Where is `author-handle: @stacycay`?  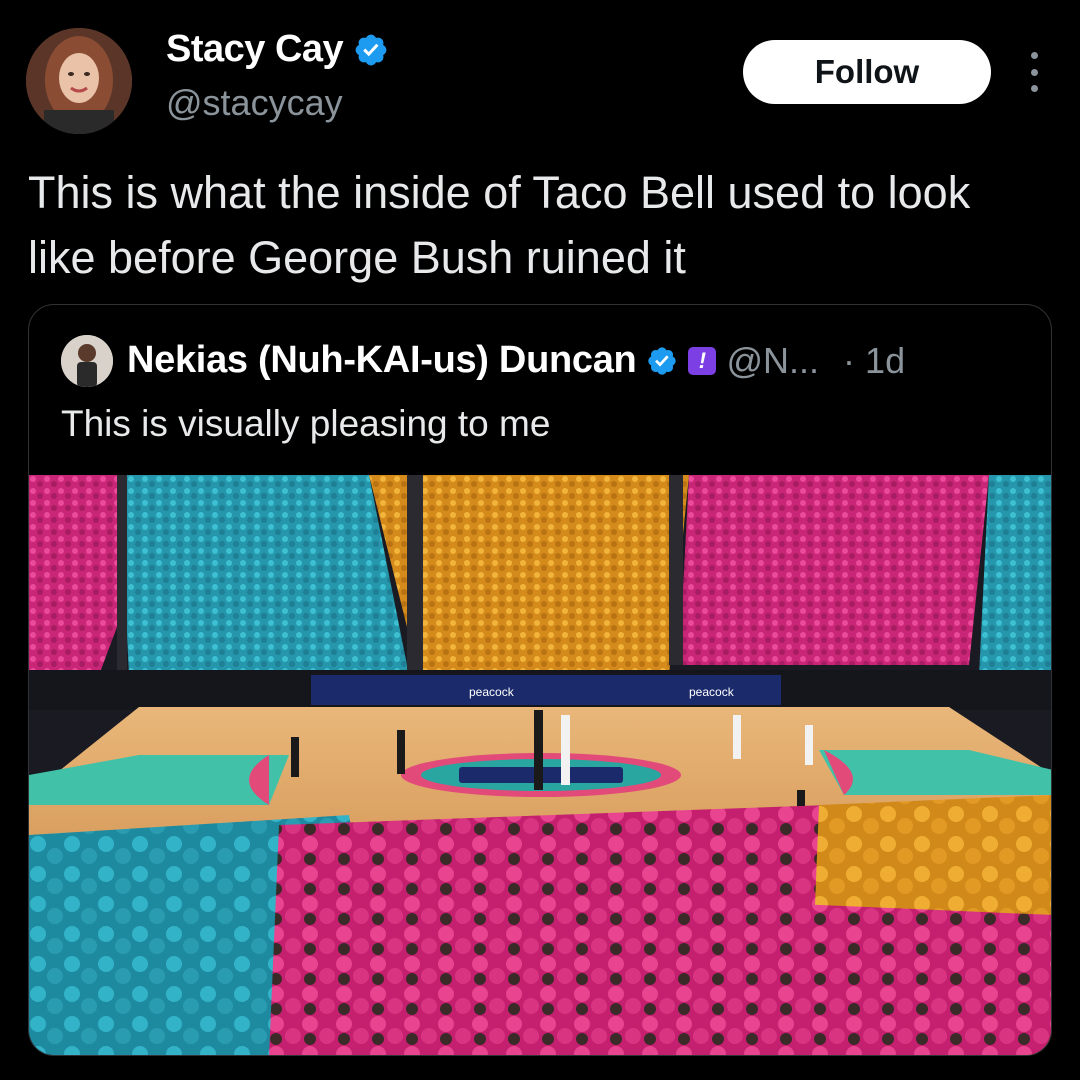
author-handle: @stacycay is located at coordinates (254, 103).